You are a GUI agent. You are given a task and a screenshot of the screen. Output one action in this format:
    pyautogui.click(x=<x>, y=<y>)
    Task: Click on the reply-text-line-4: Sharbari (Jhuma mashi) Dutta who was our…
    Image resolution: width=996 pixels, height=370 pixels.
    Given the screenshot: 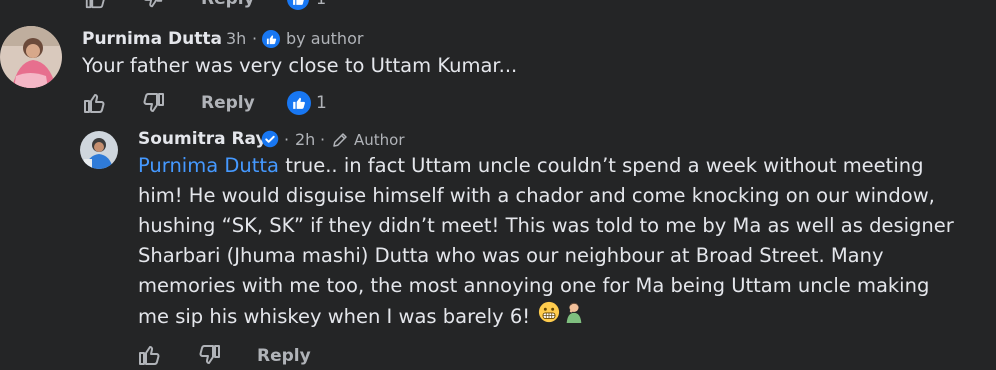 What is the action you would take?
    pyautogui.click(x=511, y=255)
    